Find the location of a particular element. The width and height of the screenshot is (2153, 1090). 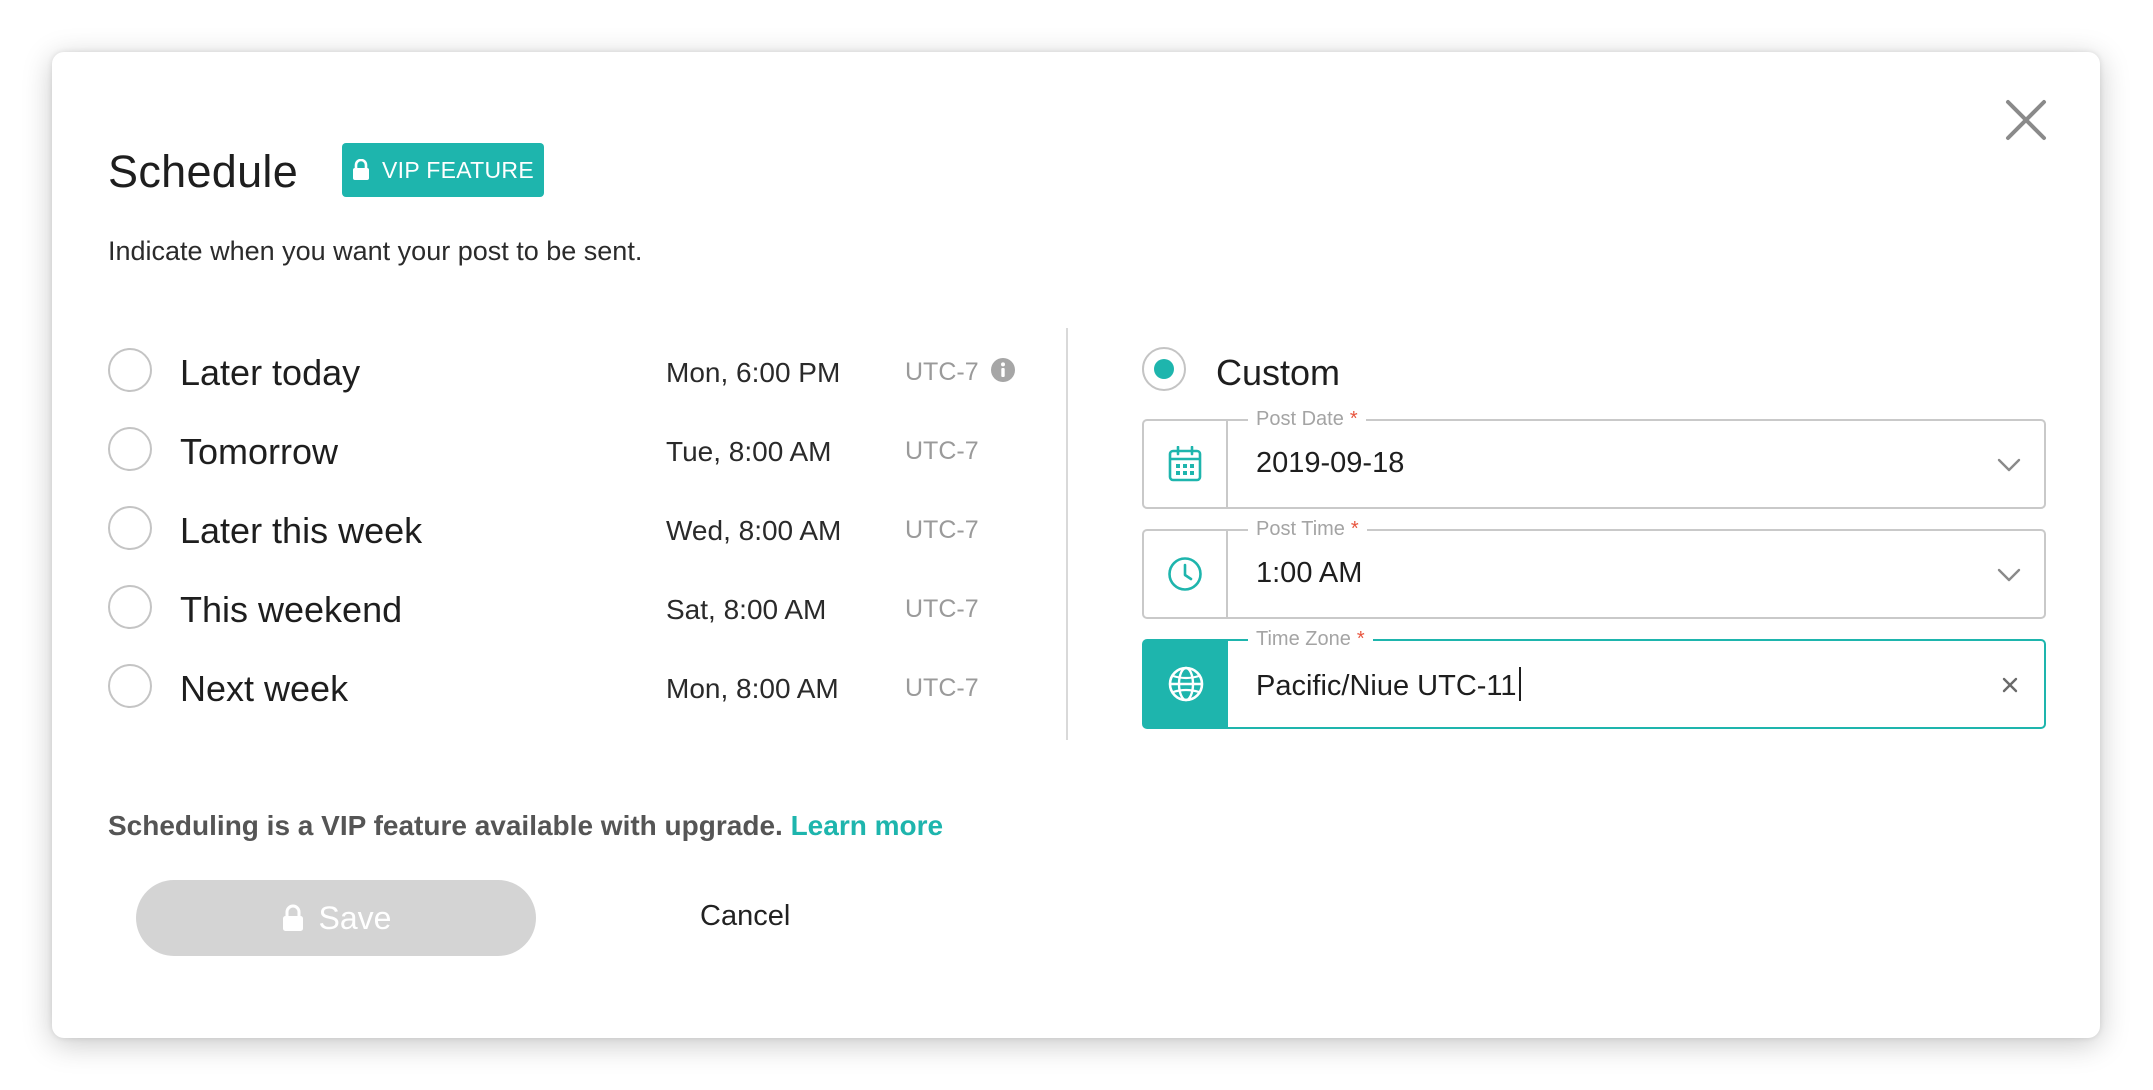

time-zone-value: Pacific/Niue UTC-11 is located at coordinates (1386, 686).